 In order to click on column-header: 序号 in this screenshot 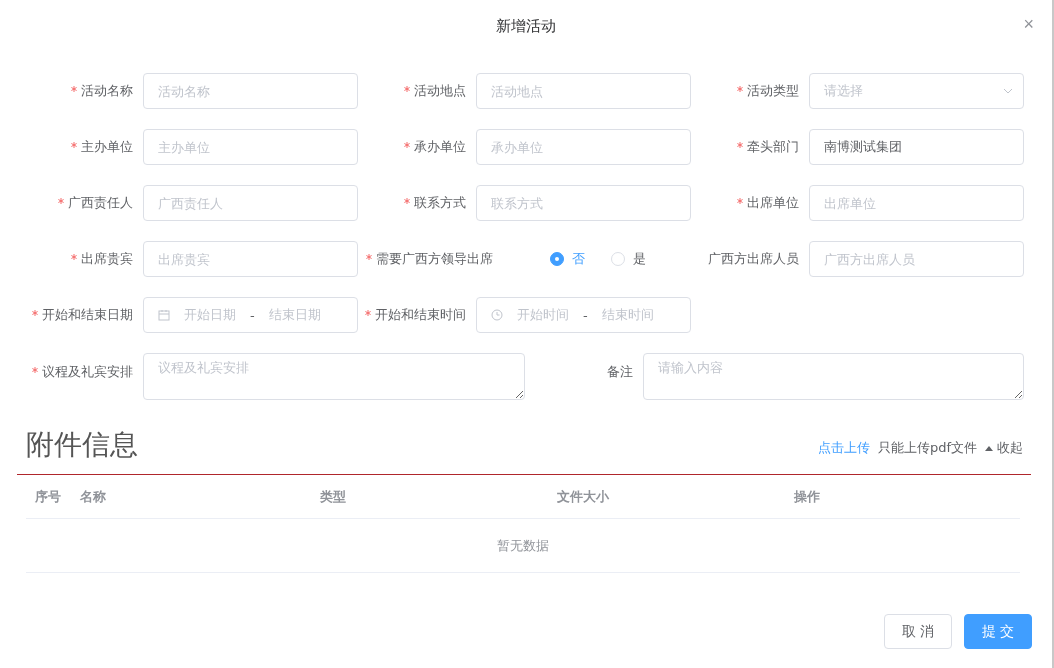, I will do `click(48, 496)`.